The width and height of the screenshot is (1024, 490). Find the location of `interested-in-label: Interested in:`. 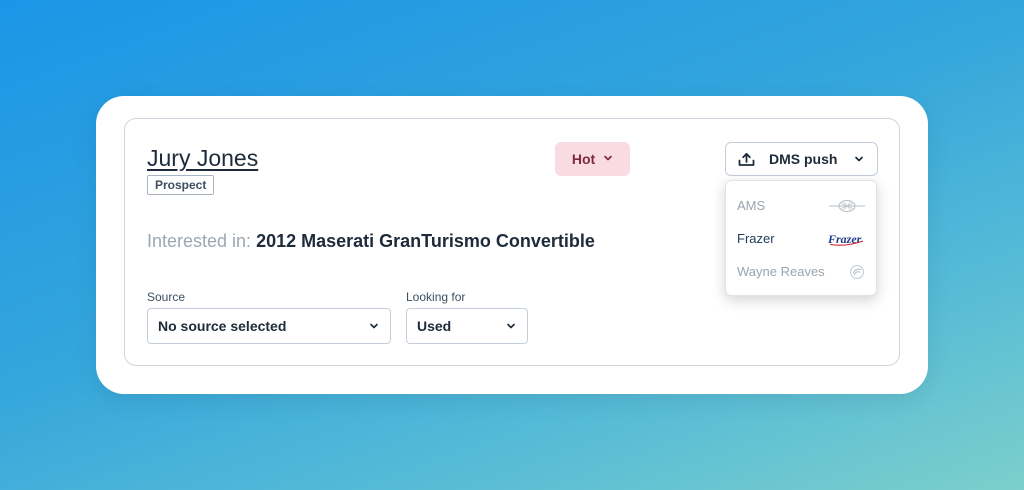

interested-in-label: Interested in: is located at coordinates (199, 241).